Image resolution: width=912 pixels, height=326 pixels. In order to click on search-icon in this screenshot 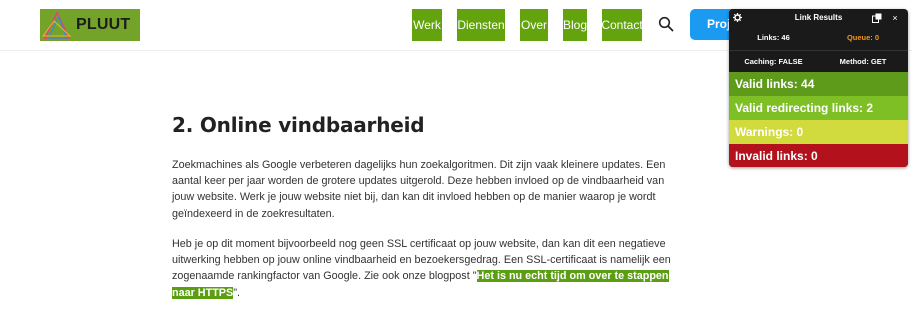, I will do `click(666, 24)`.